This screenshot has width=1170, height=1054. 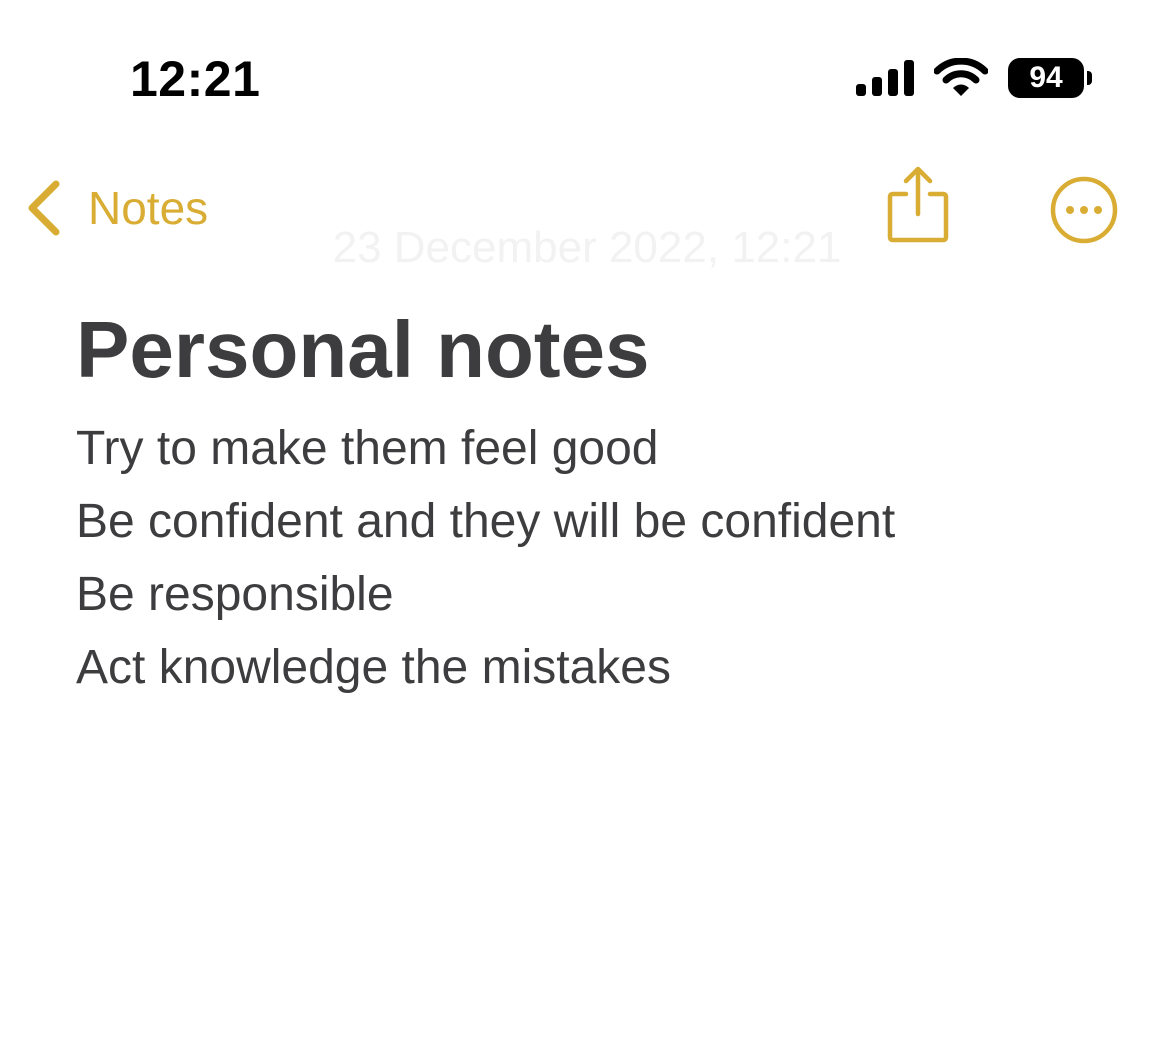 I want to click on note-line: Be responsible, so click(x=485, y=594).